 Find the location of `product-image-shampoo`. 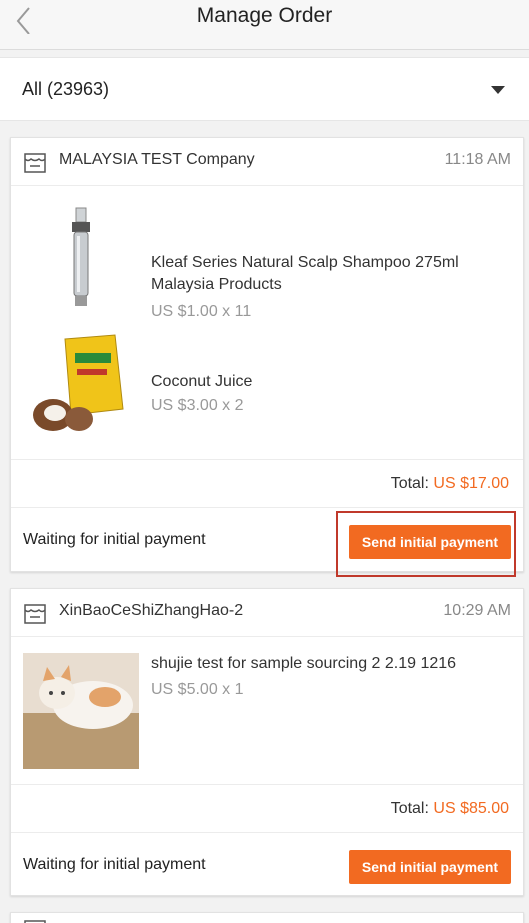

product-image-shampoo is located at coordinates (81, 258).